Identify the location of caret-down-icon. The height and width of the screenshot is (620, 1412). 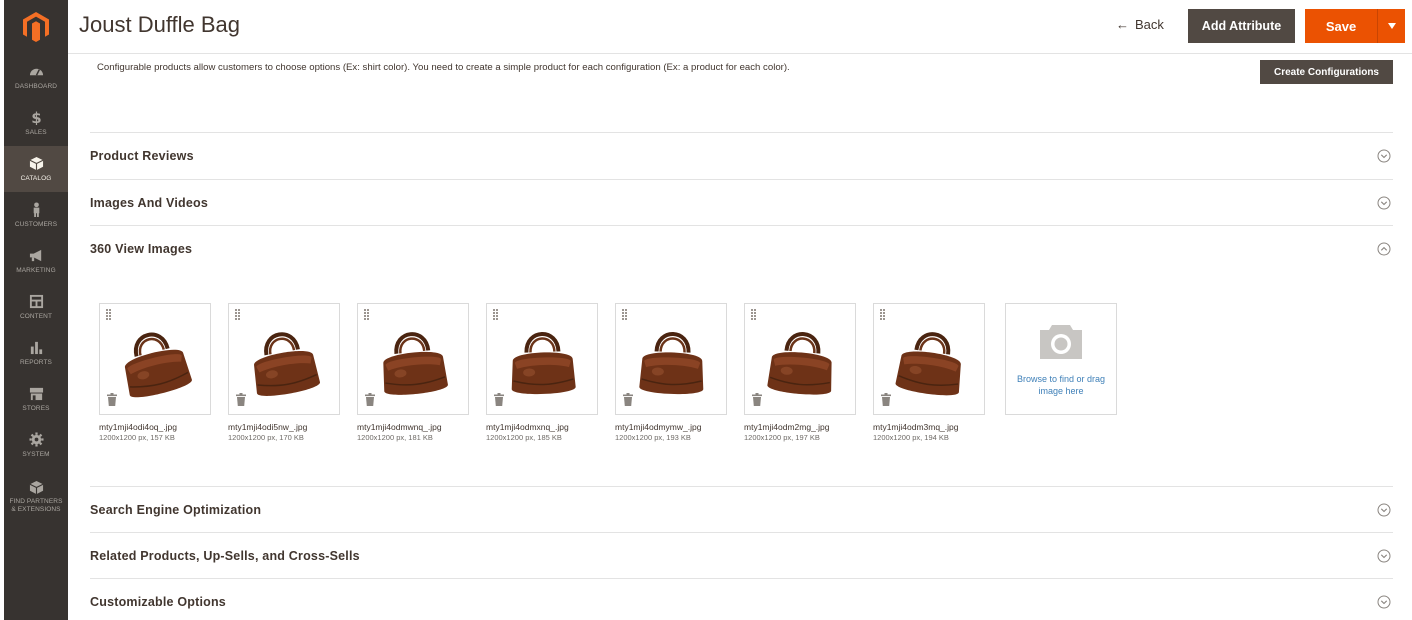
(1391, 26).